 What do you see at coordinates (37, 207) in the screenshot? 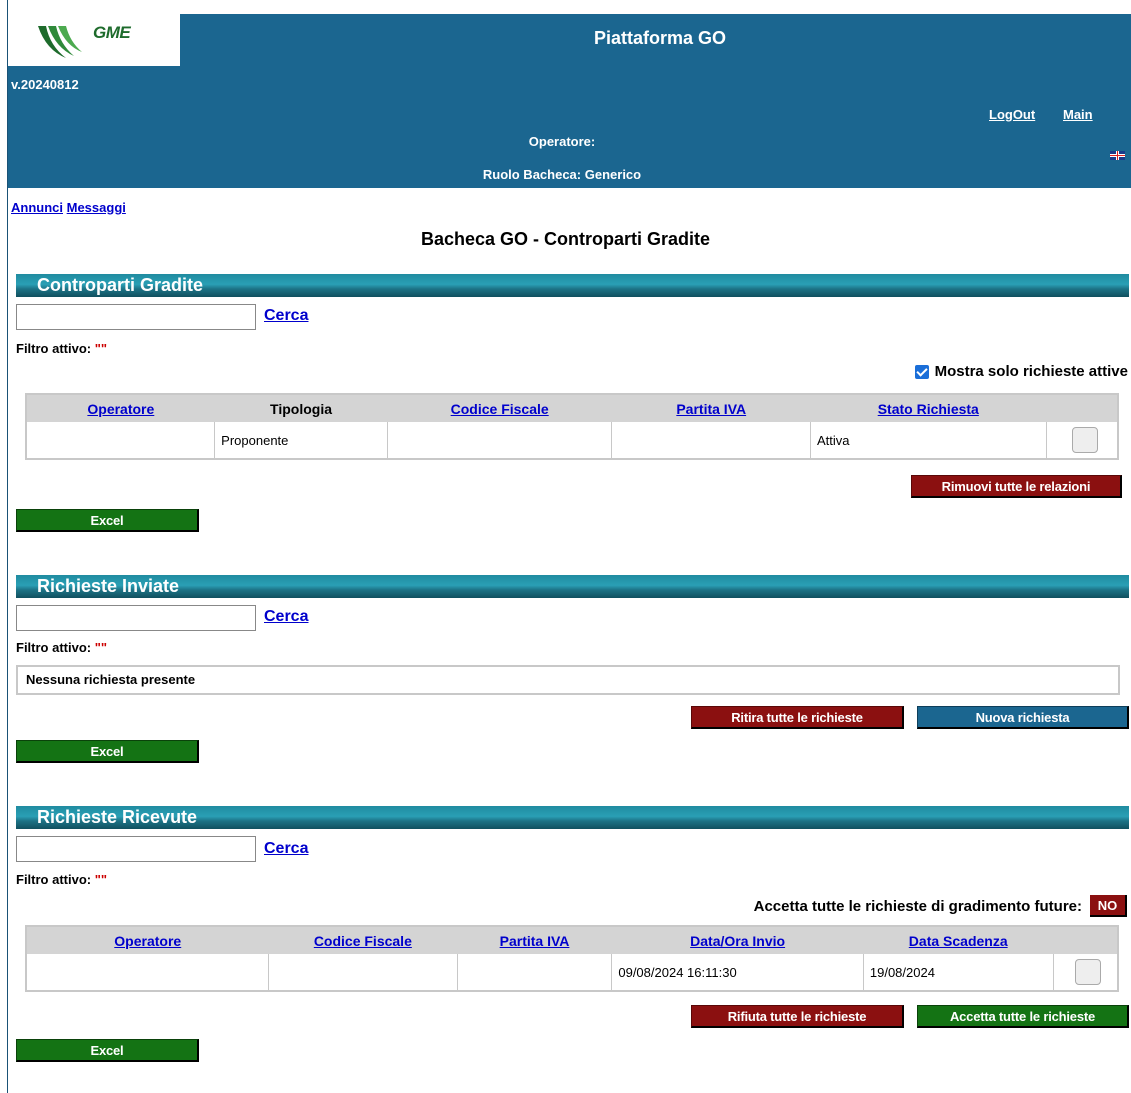
I see `annunci-link: Annunci` at bounding box center [37, 207].